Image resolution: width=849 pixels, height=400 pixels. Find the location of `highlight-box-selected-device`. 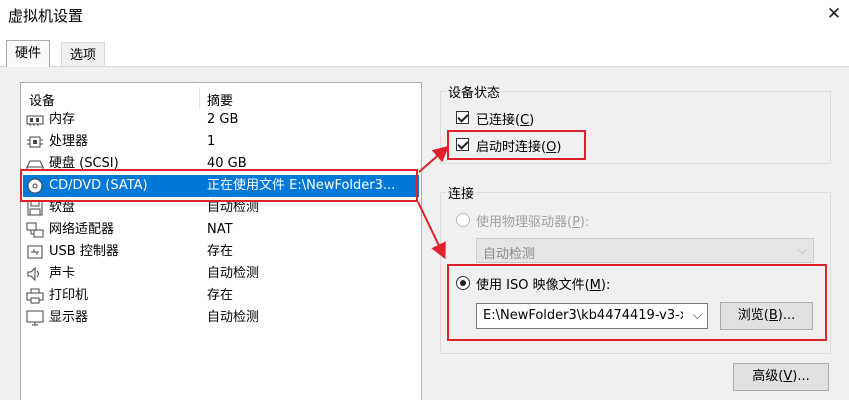

highlight-box-selected-device is located at coordinates (219, 185).